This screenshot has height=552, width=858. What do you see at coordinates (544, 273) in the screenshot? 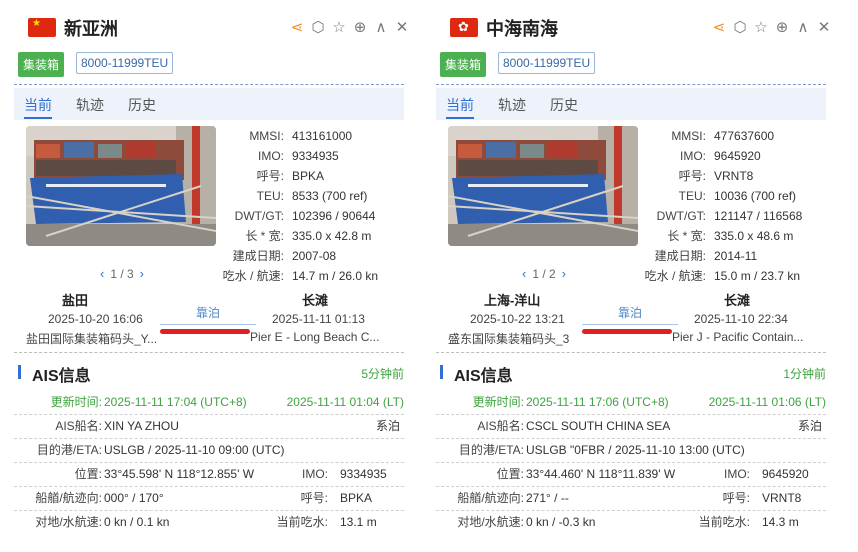
I see `photo-pager: ‹ 1 / 2 ›` at bounding box center [544, 273].